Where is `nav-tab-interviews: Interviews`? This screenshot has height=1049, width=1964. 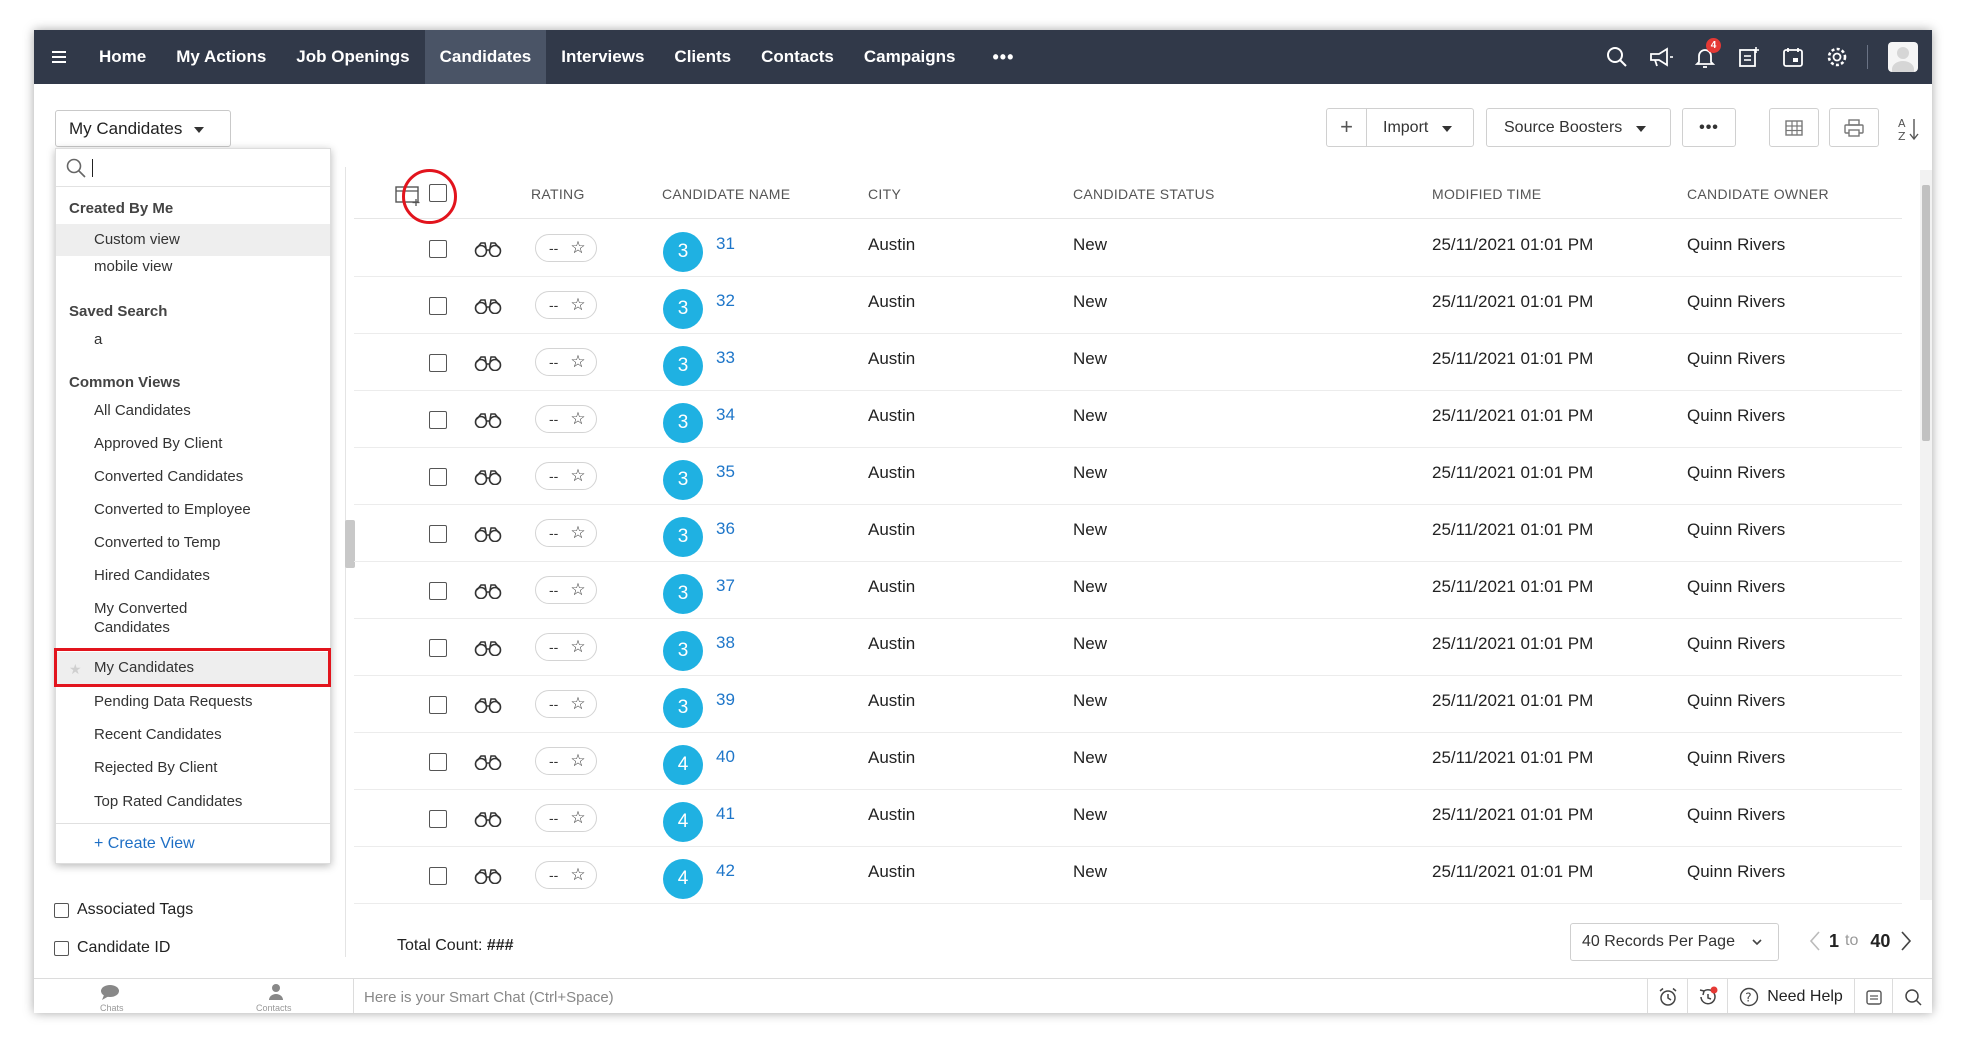 nav-tab-interviews: Interviews is located at coordinates (602, 57).